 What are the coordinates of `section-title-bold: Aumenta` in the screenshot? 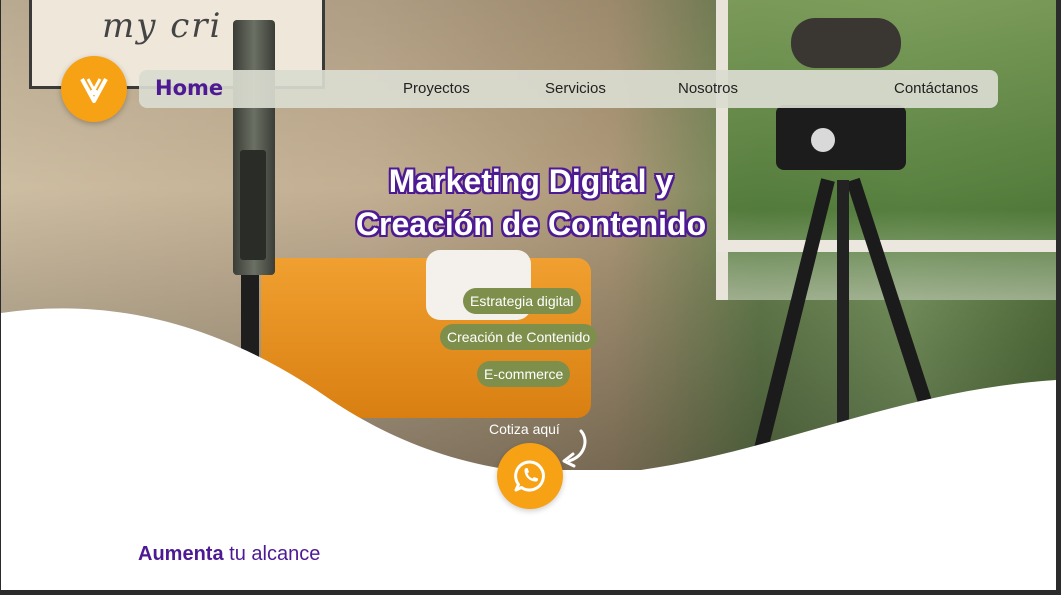 It's located at (181, 554).